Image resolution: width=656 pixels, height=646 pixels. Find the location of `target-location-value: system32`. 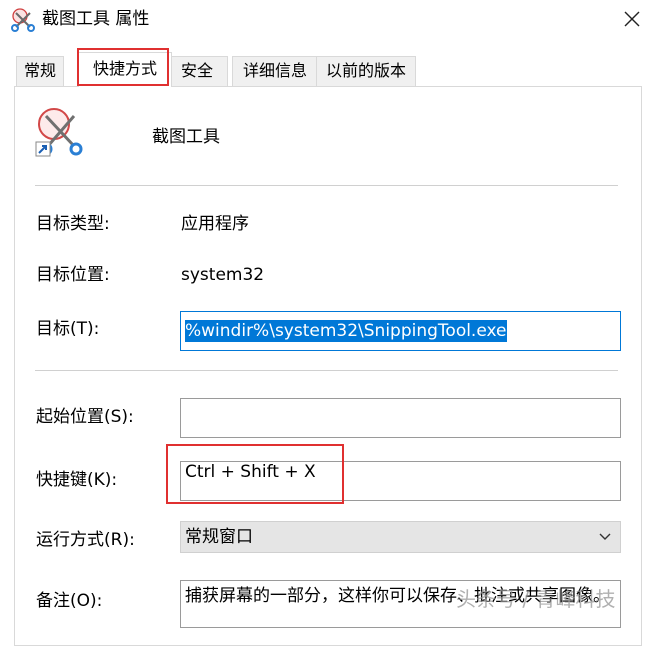

target-location-value: system32 is located at coordinates (223, 275).